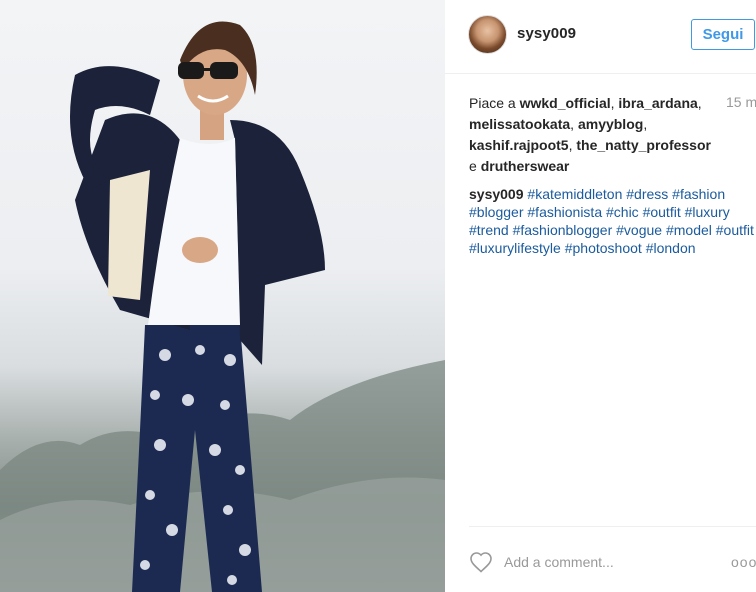 This screenshot has width=756, height=592. Describe the element at coordinates (723, 34) in the screenshot. I see `follow-button: Segui` at that location.